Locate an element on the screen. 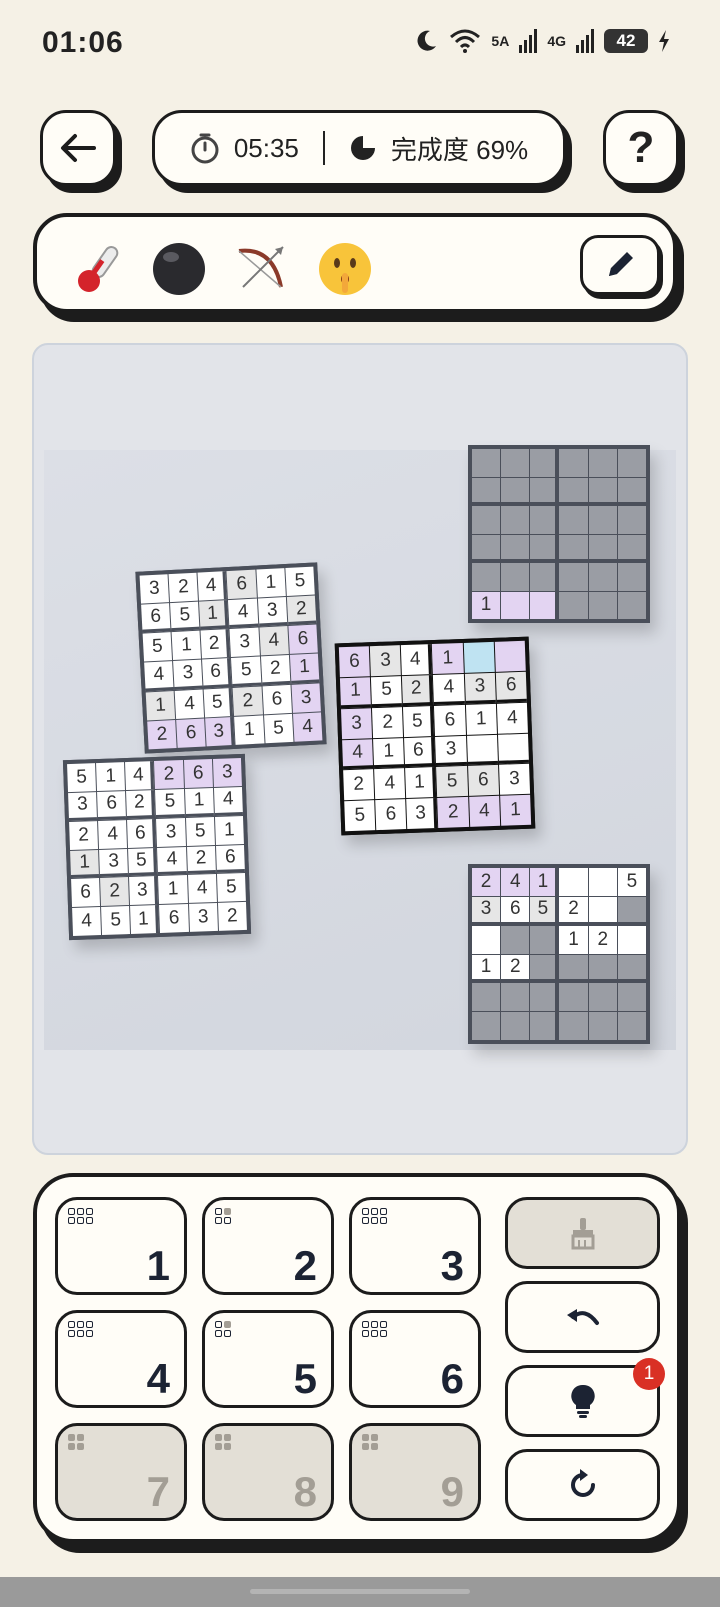 The image size is (720, 1607). restart-button is located at coordinates (582, 1485).